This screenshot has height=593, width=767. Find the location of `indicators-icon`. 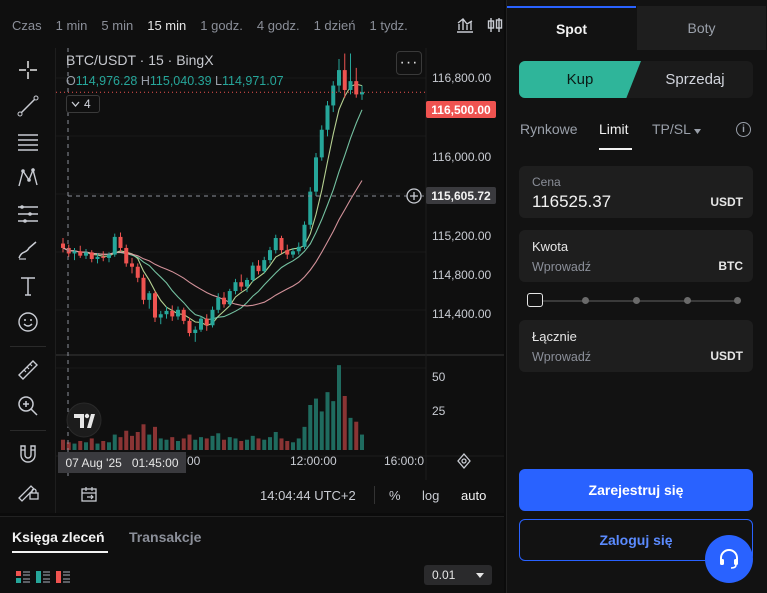

indicators-icon is located at coordinates (495, 25).